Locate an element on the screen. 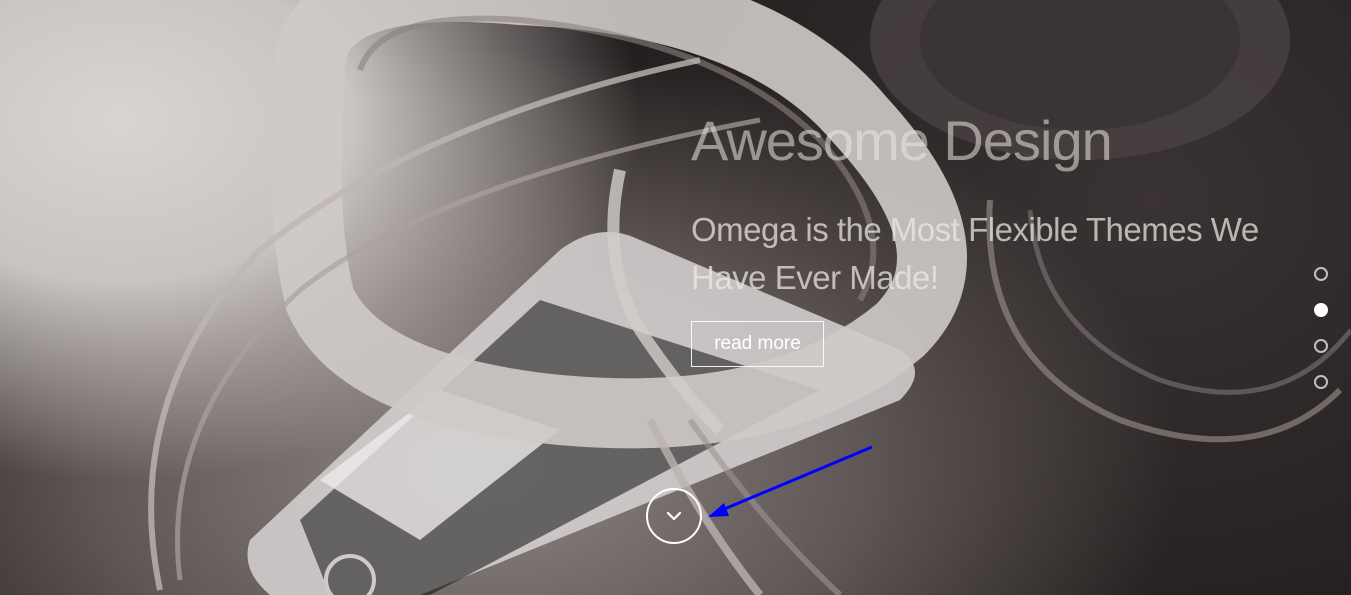 Image resolution: width=1351 pixels, height=595 pixels. scroll-down-button is located at coordinates (674, 516).